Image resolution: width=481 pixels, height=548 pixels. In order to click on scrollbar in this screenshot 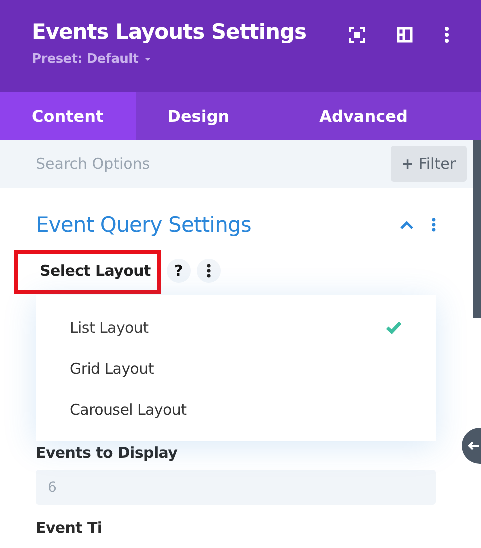, I will do `click(477, 229)`.